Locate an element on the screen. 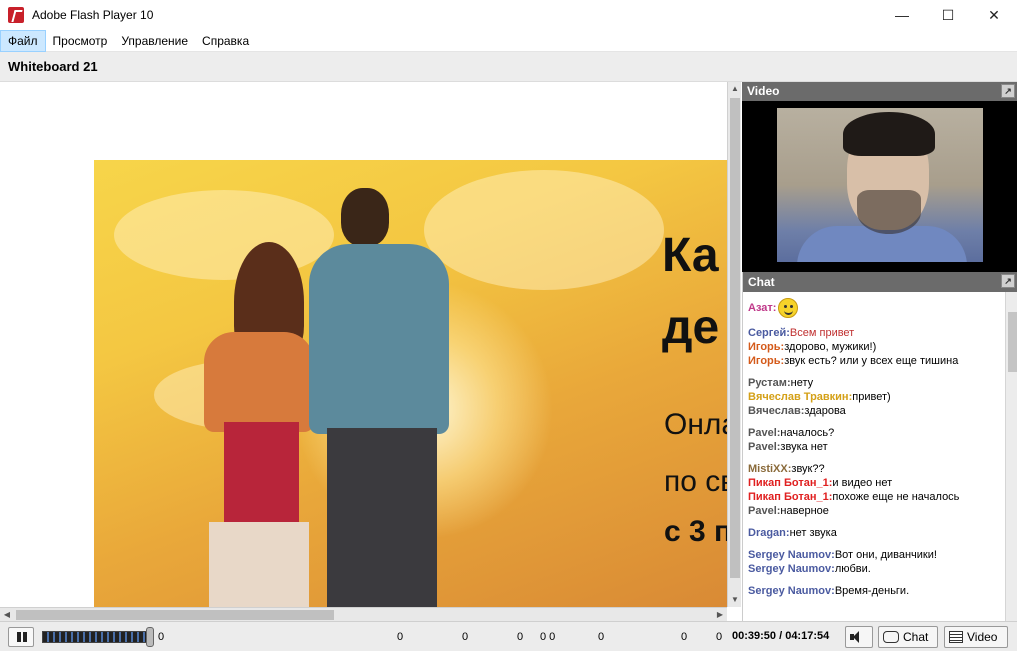 The width and height of the screenshot is (1017, 651). chat-text: здарова is located at coordinates (825, 411).